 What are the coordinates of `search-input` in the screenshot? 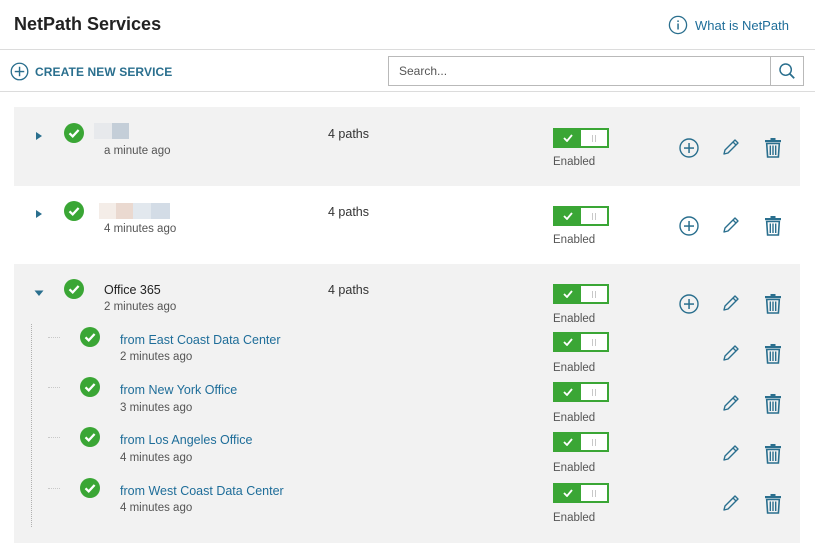 It's located at (579, 71).